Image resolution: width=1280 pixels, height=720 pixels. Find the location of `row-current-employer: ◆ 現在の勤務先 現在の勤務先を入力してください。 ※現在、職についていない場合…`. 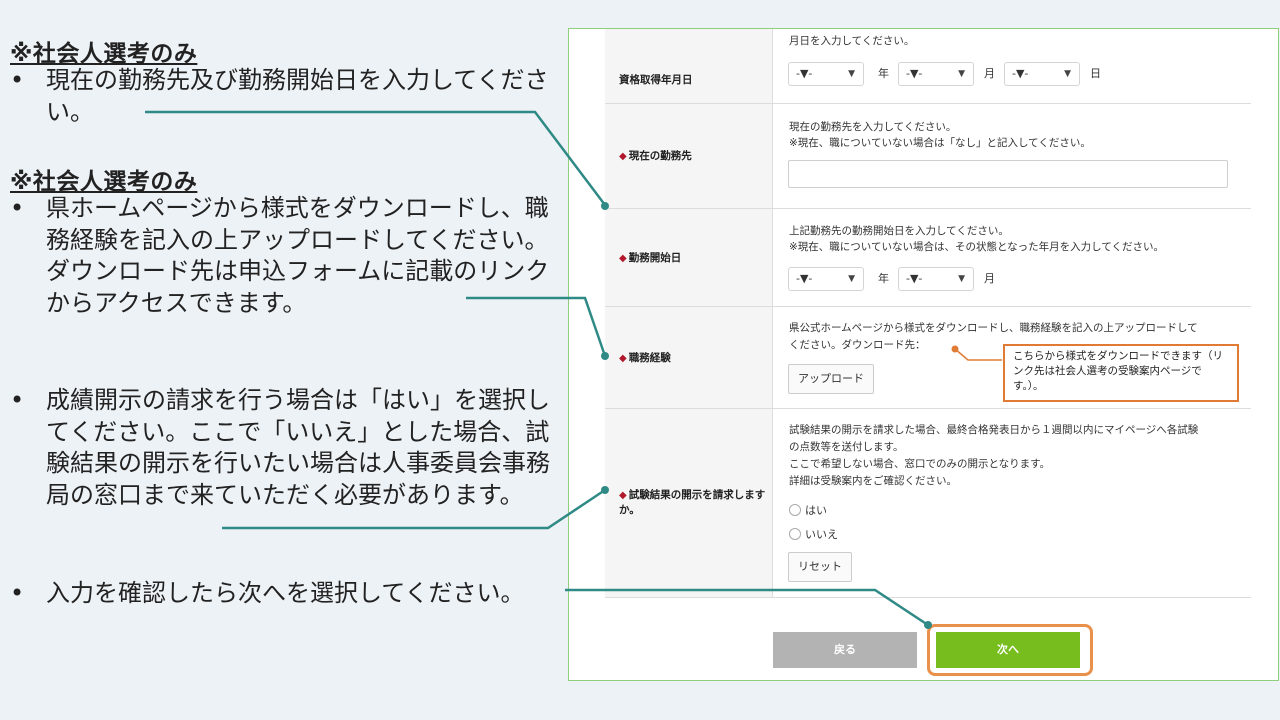

row-current-employer: ◆ 現在の勤務先 現在の勤務先を入力してください。 ※現在、職についていない場合… is located at coordinates (928, 156).